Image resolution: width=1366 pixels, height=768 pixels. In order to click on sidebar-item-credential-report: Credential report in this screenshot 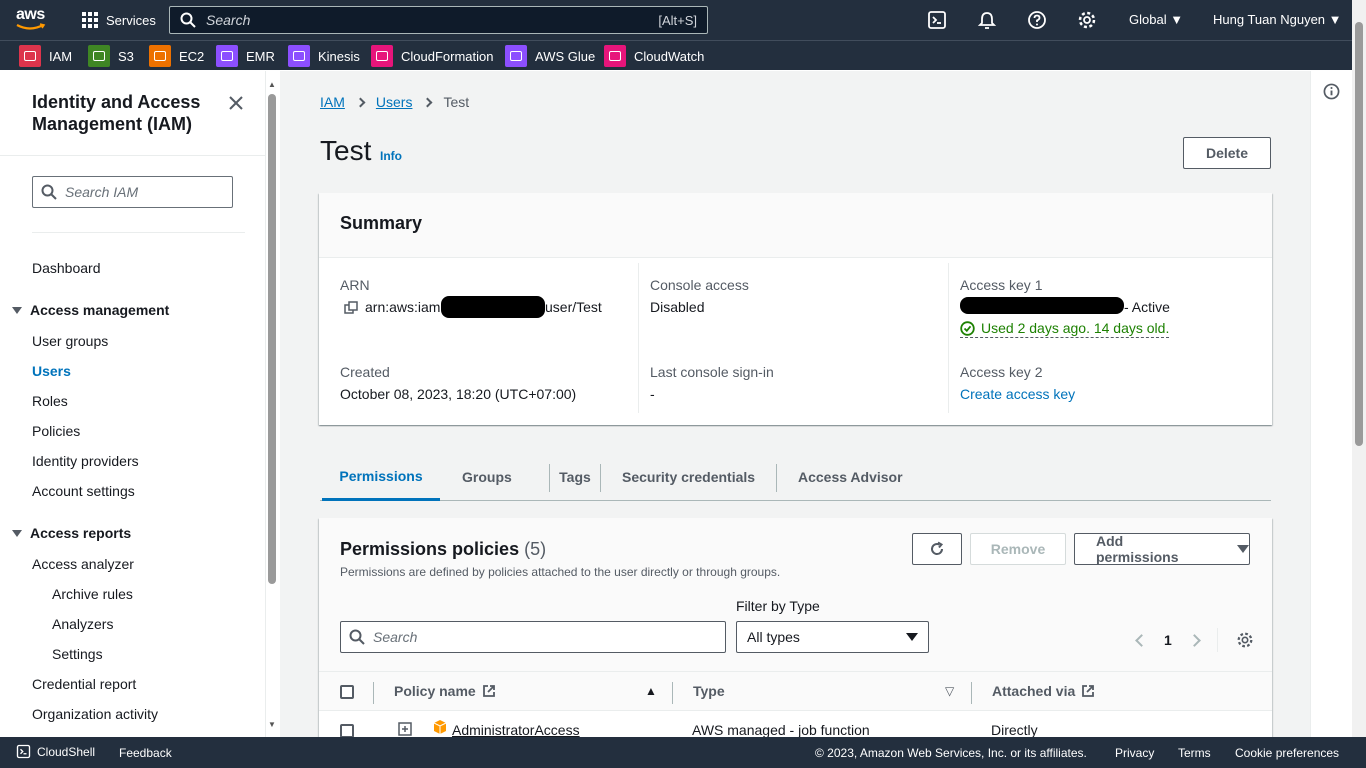, I will do `click(84, 684)`.